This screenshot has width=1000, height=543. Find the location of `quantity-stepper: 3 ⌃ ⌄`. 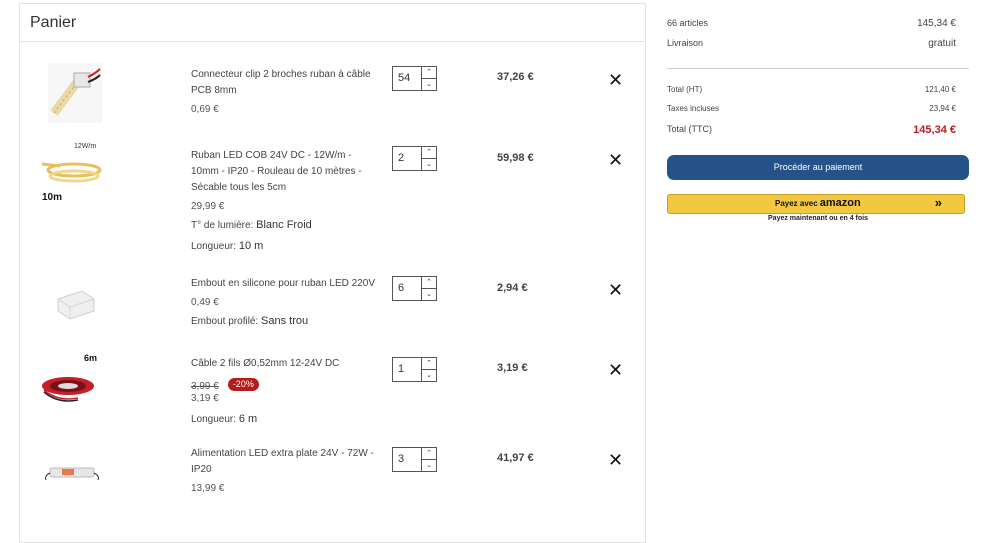

quantity-stepper: 3 ⌃ ⌄ is located at coordinates (414, 459).